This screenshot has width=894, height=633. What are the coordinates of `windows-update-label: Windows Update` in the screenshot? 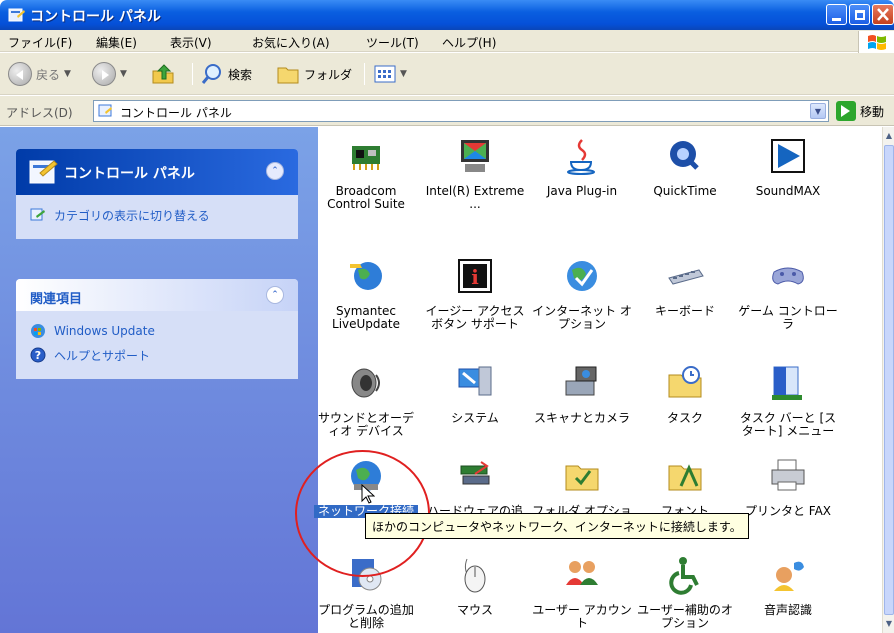 It's located at (104, 331).